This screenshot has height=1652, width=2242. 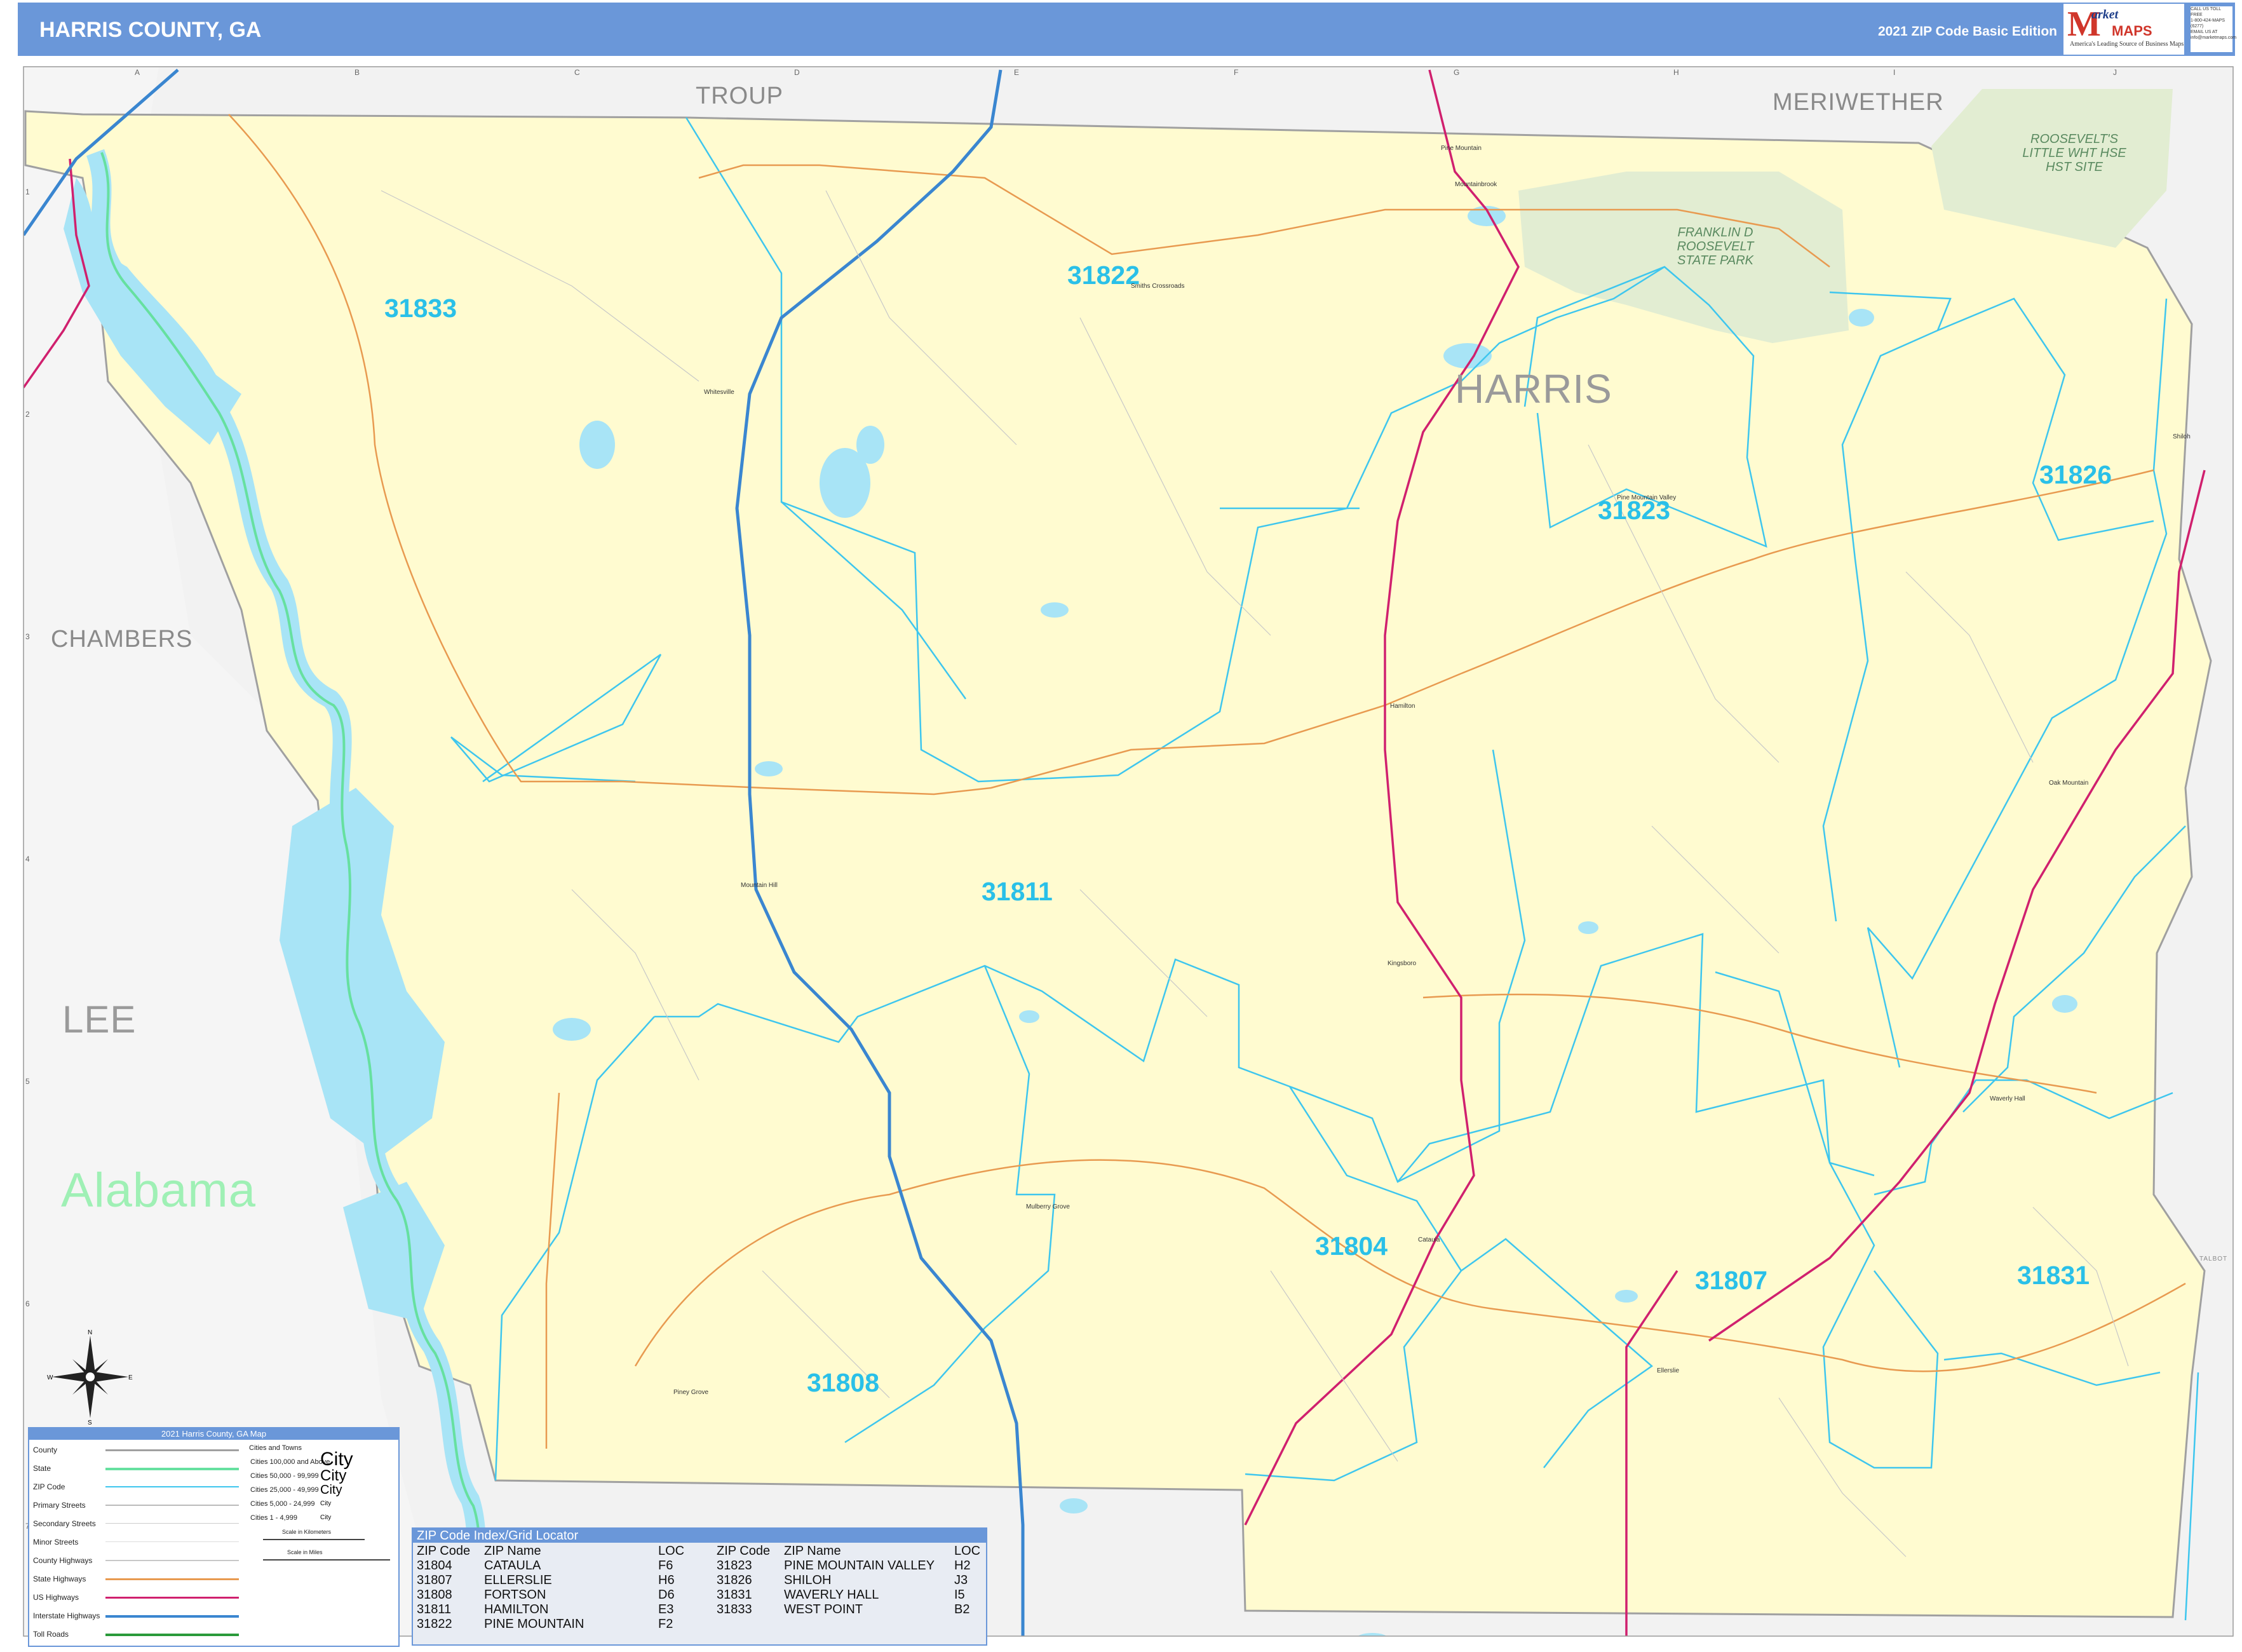 What do you see at coordinates (134, 1616) in the screenshot?
I see `legend-item-interstate: Interstate Highways` at bounding box center [134, 1616].